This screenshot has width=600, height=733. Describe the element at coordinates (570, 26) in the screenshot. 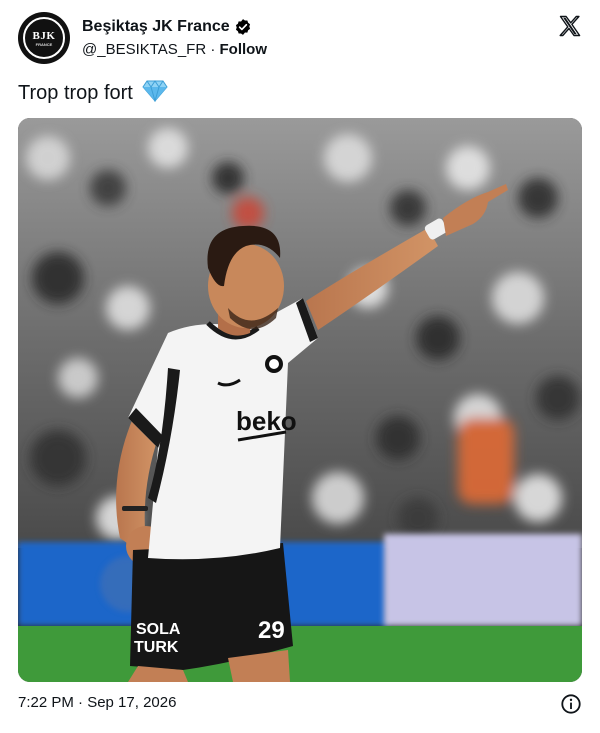

I see `x-logo-icon` at that location.